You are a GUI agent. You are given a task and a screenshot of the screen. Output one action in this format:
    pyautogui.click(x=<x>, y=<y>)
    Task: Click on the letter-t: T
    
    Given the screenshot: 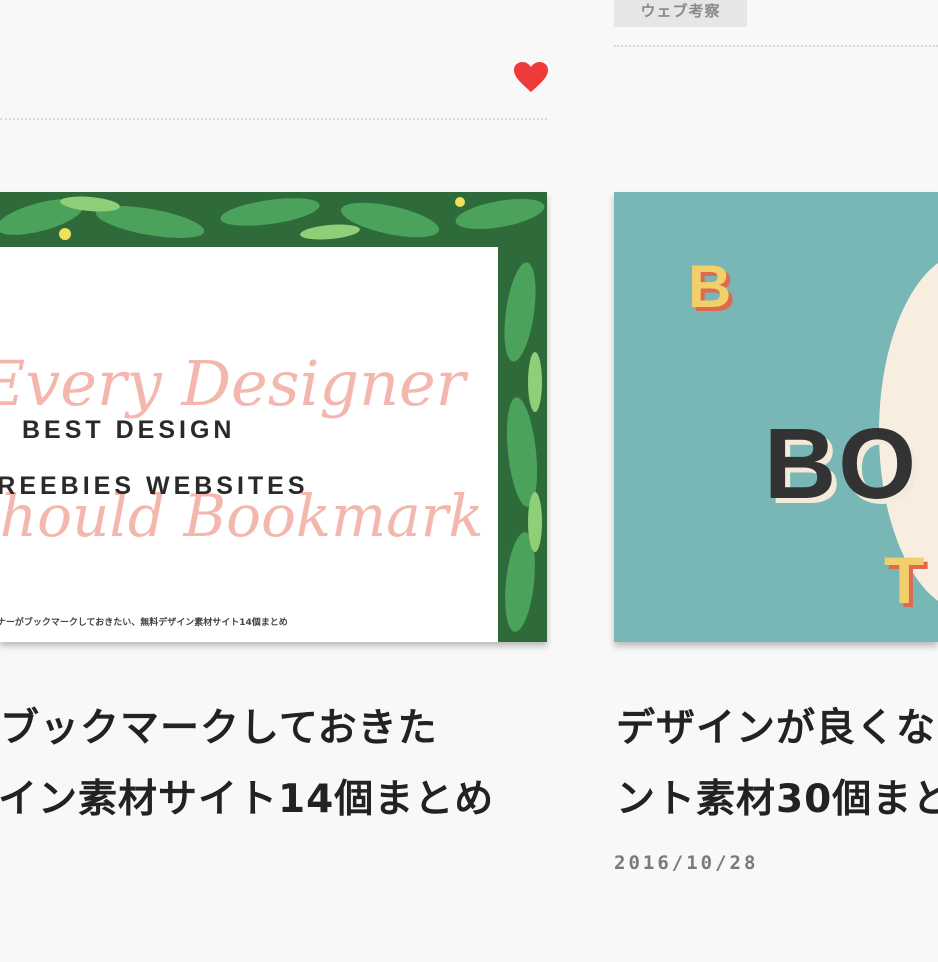 What is the action you would take?
    pyautogui.click(x=904, y=580)
    